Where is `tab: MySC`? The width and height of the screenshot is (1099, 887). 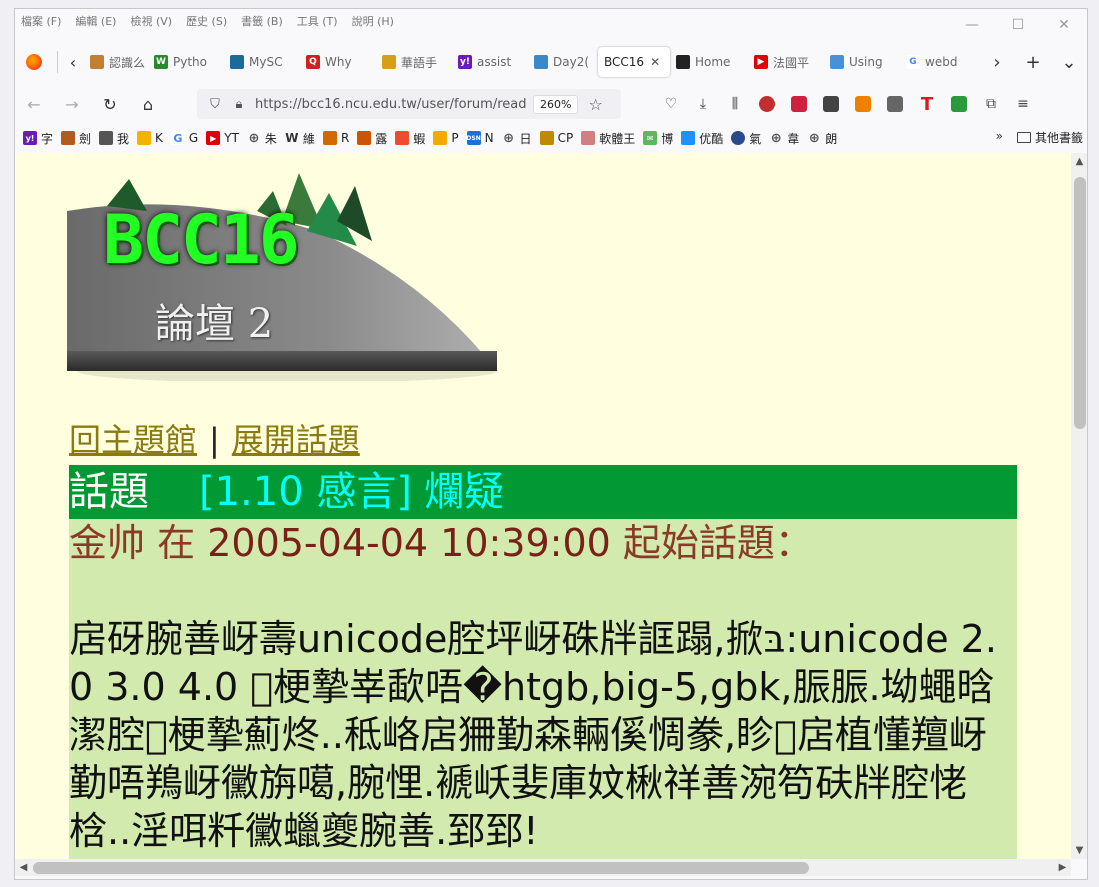 tab: MySC is located at coordinates (262, 62).